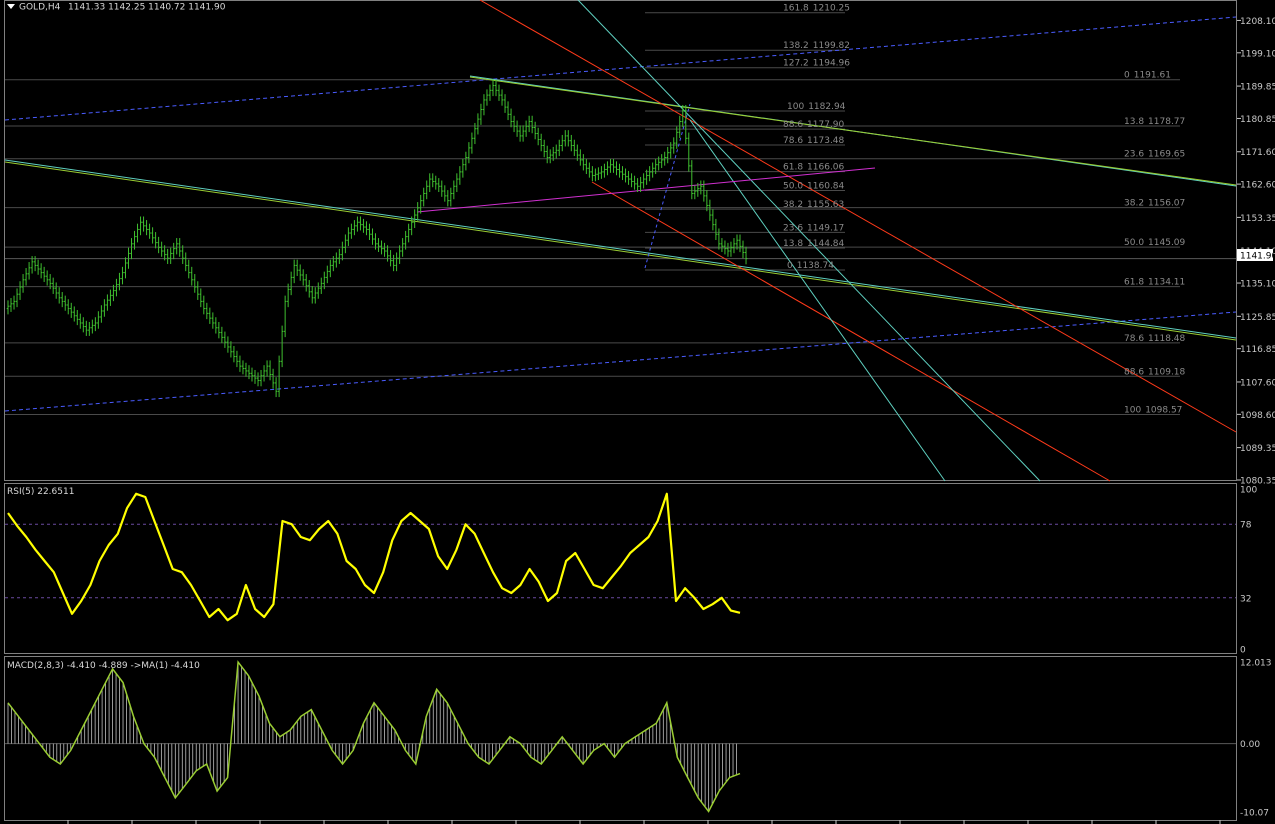  I want to click on fib-a-level: 38.2, so click(793, 205).